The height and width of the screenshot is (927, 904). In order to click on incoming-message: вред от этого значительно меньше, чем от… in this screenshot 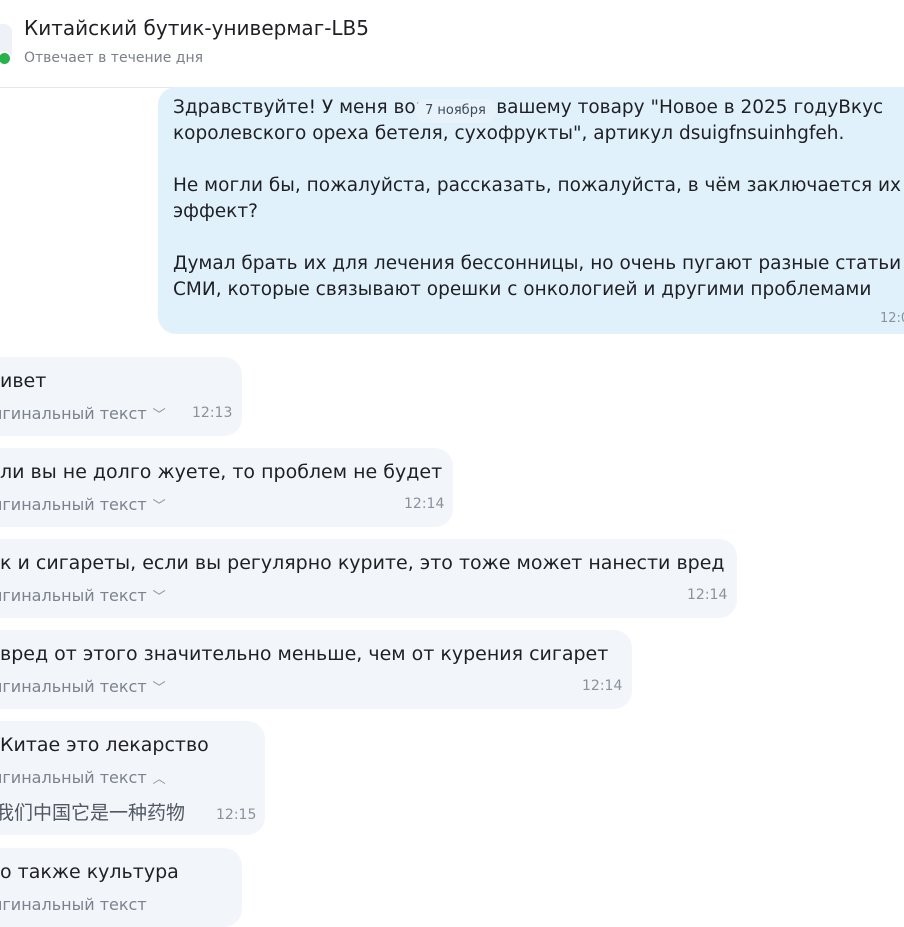, I will do `click(316, 669)`.